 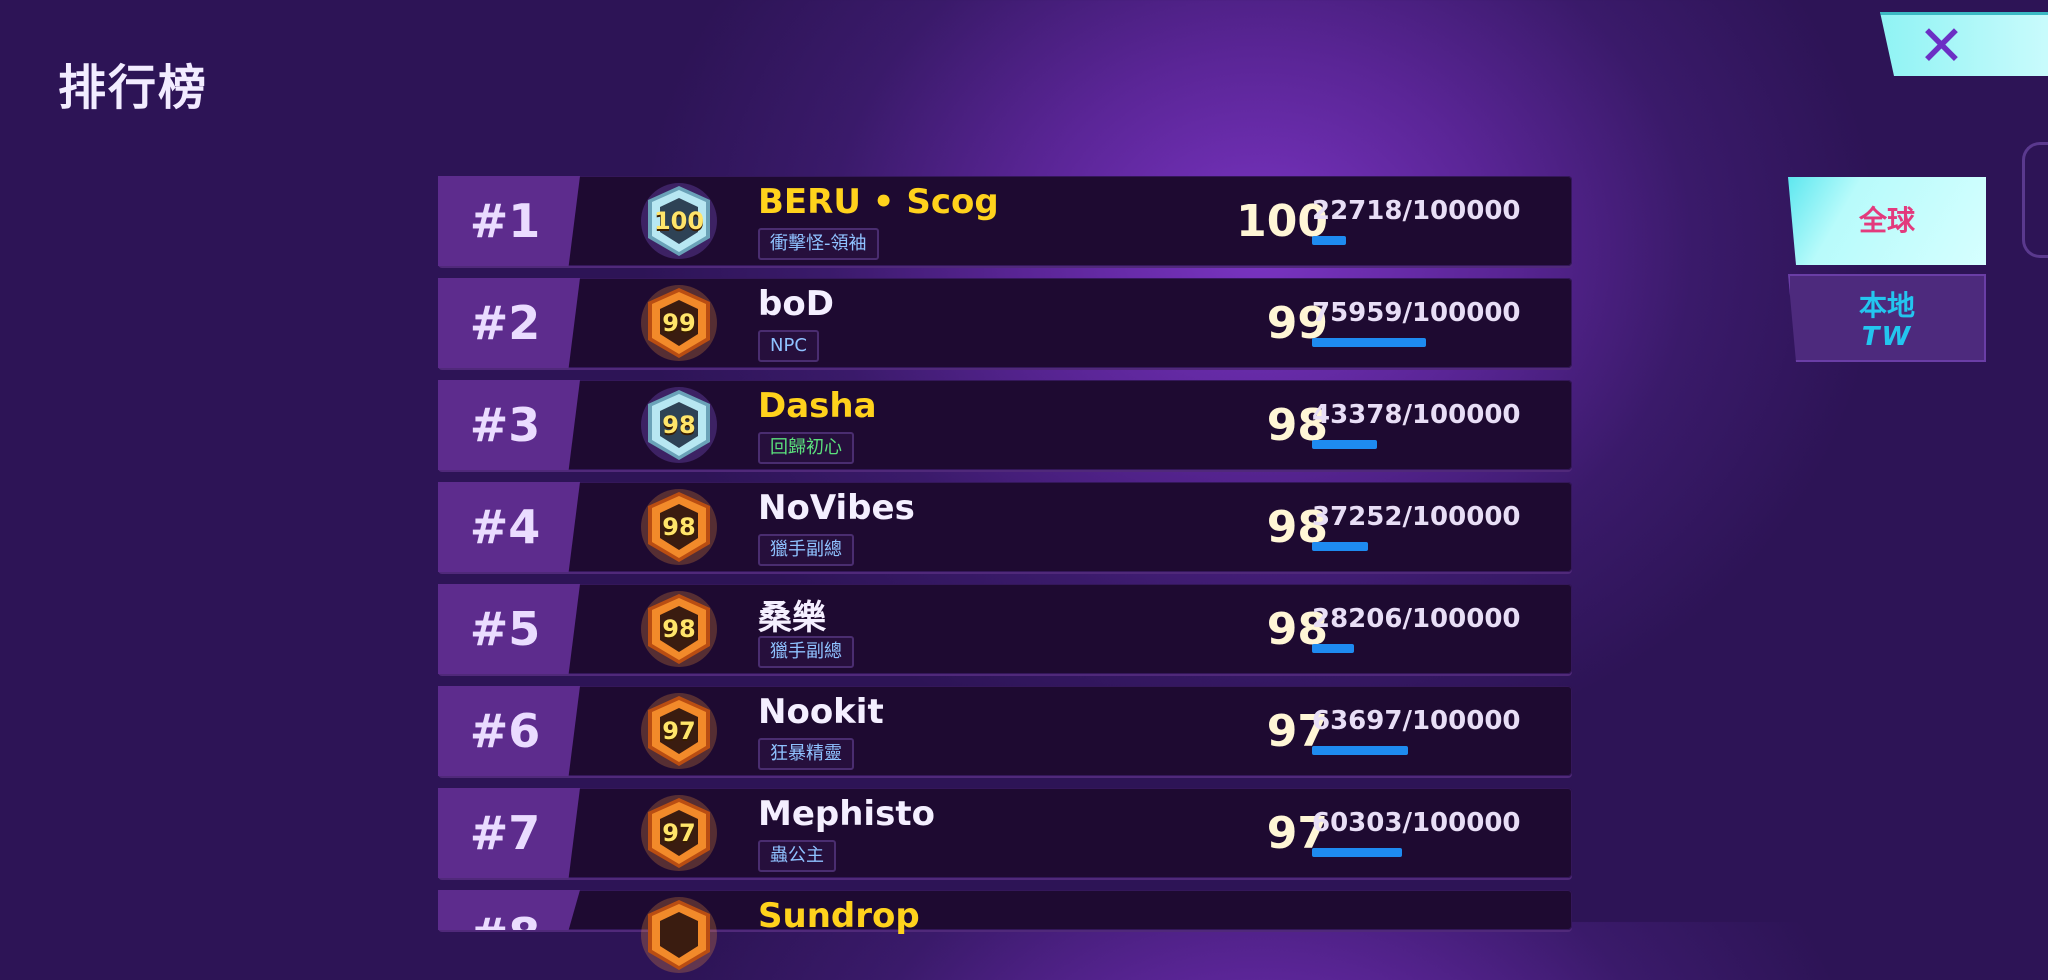 I want to click on player-name: BERU • Scog, so click(x=878, y=202).